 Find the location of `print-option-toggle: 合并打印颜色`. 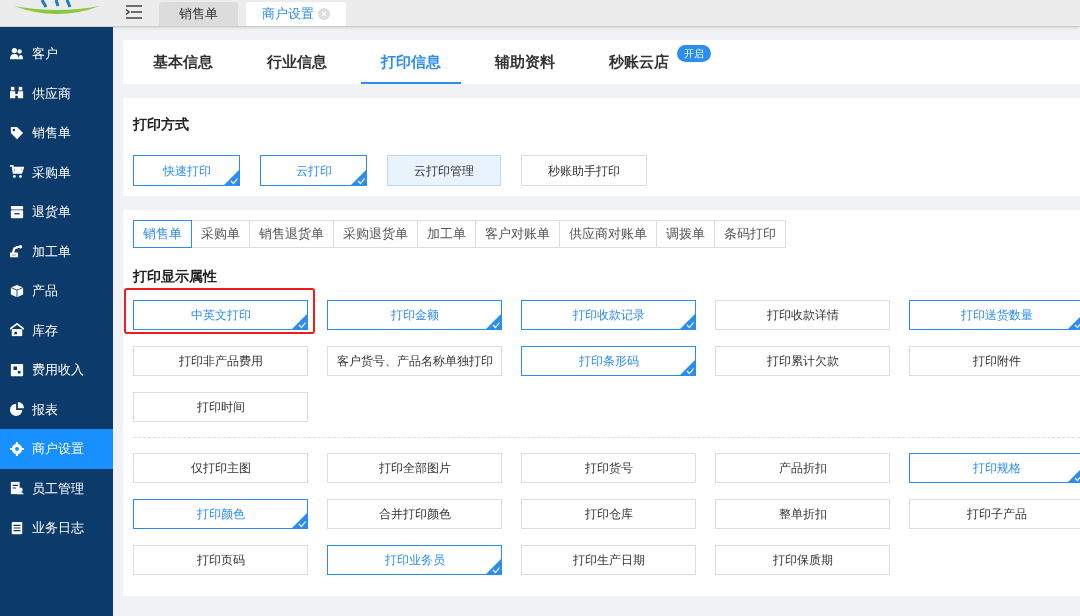

print-option-toggle: 合并打印颜色 is located at coordinates (414, 514).